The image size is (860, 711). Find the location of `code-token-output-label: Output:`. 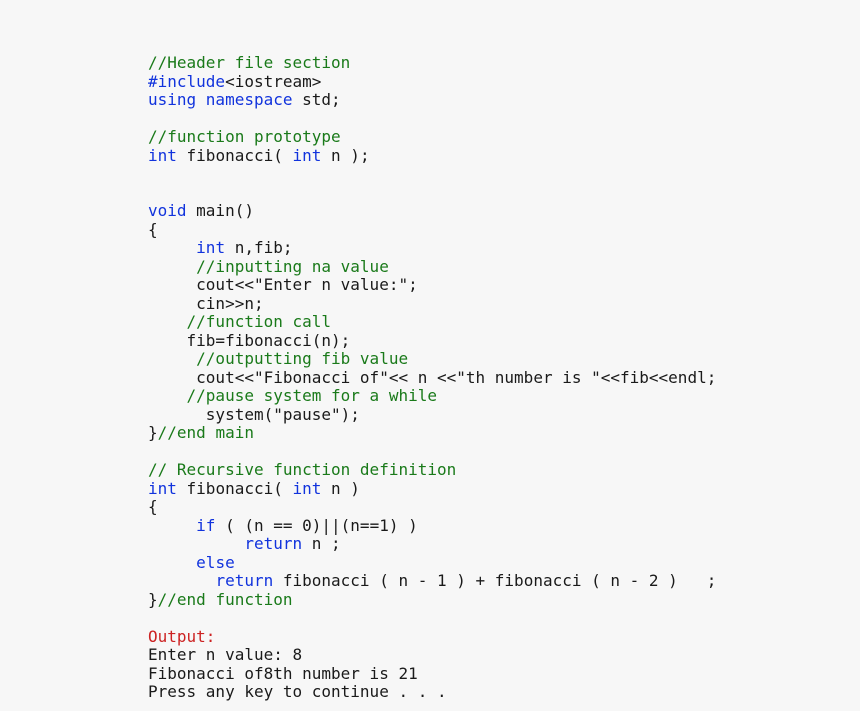

code-token-output-label: Output: is located at coordinates (182, 636).